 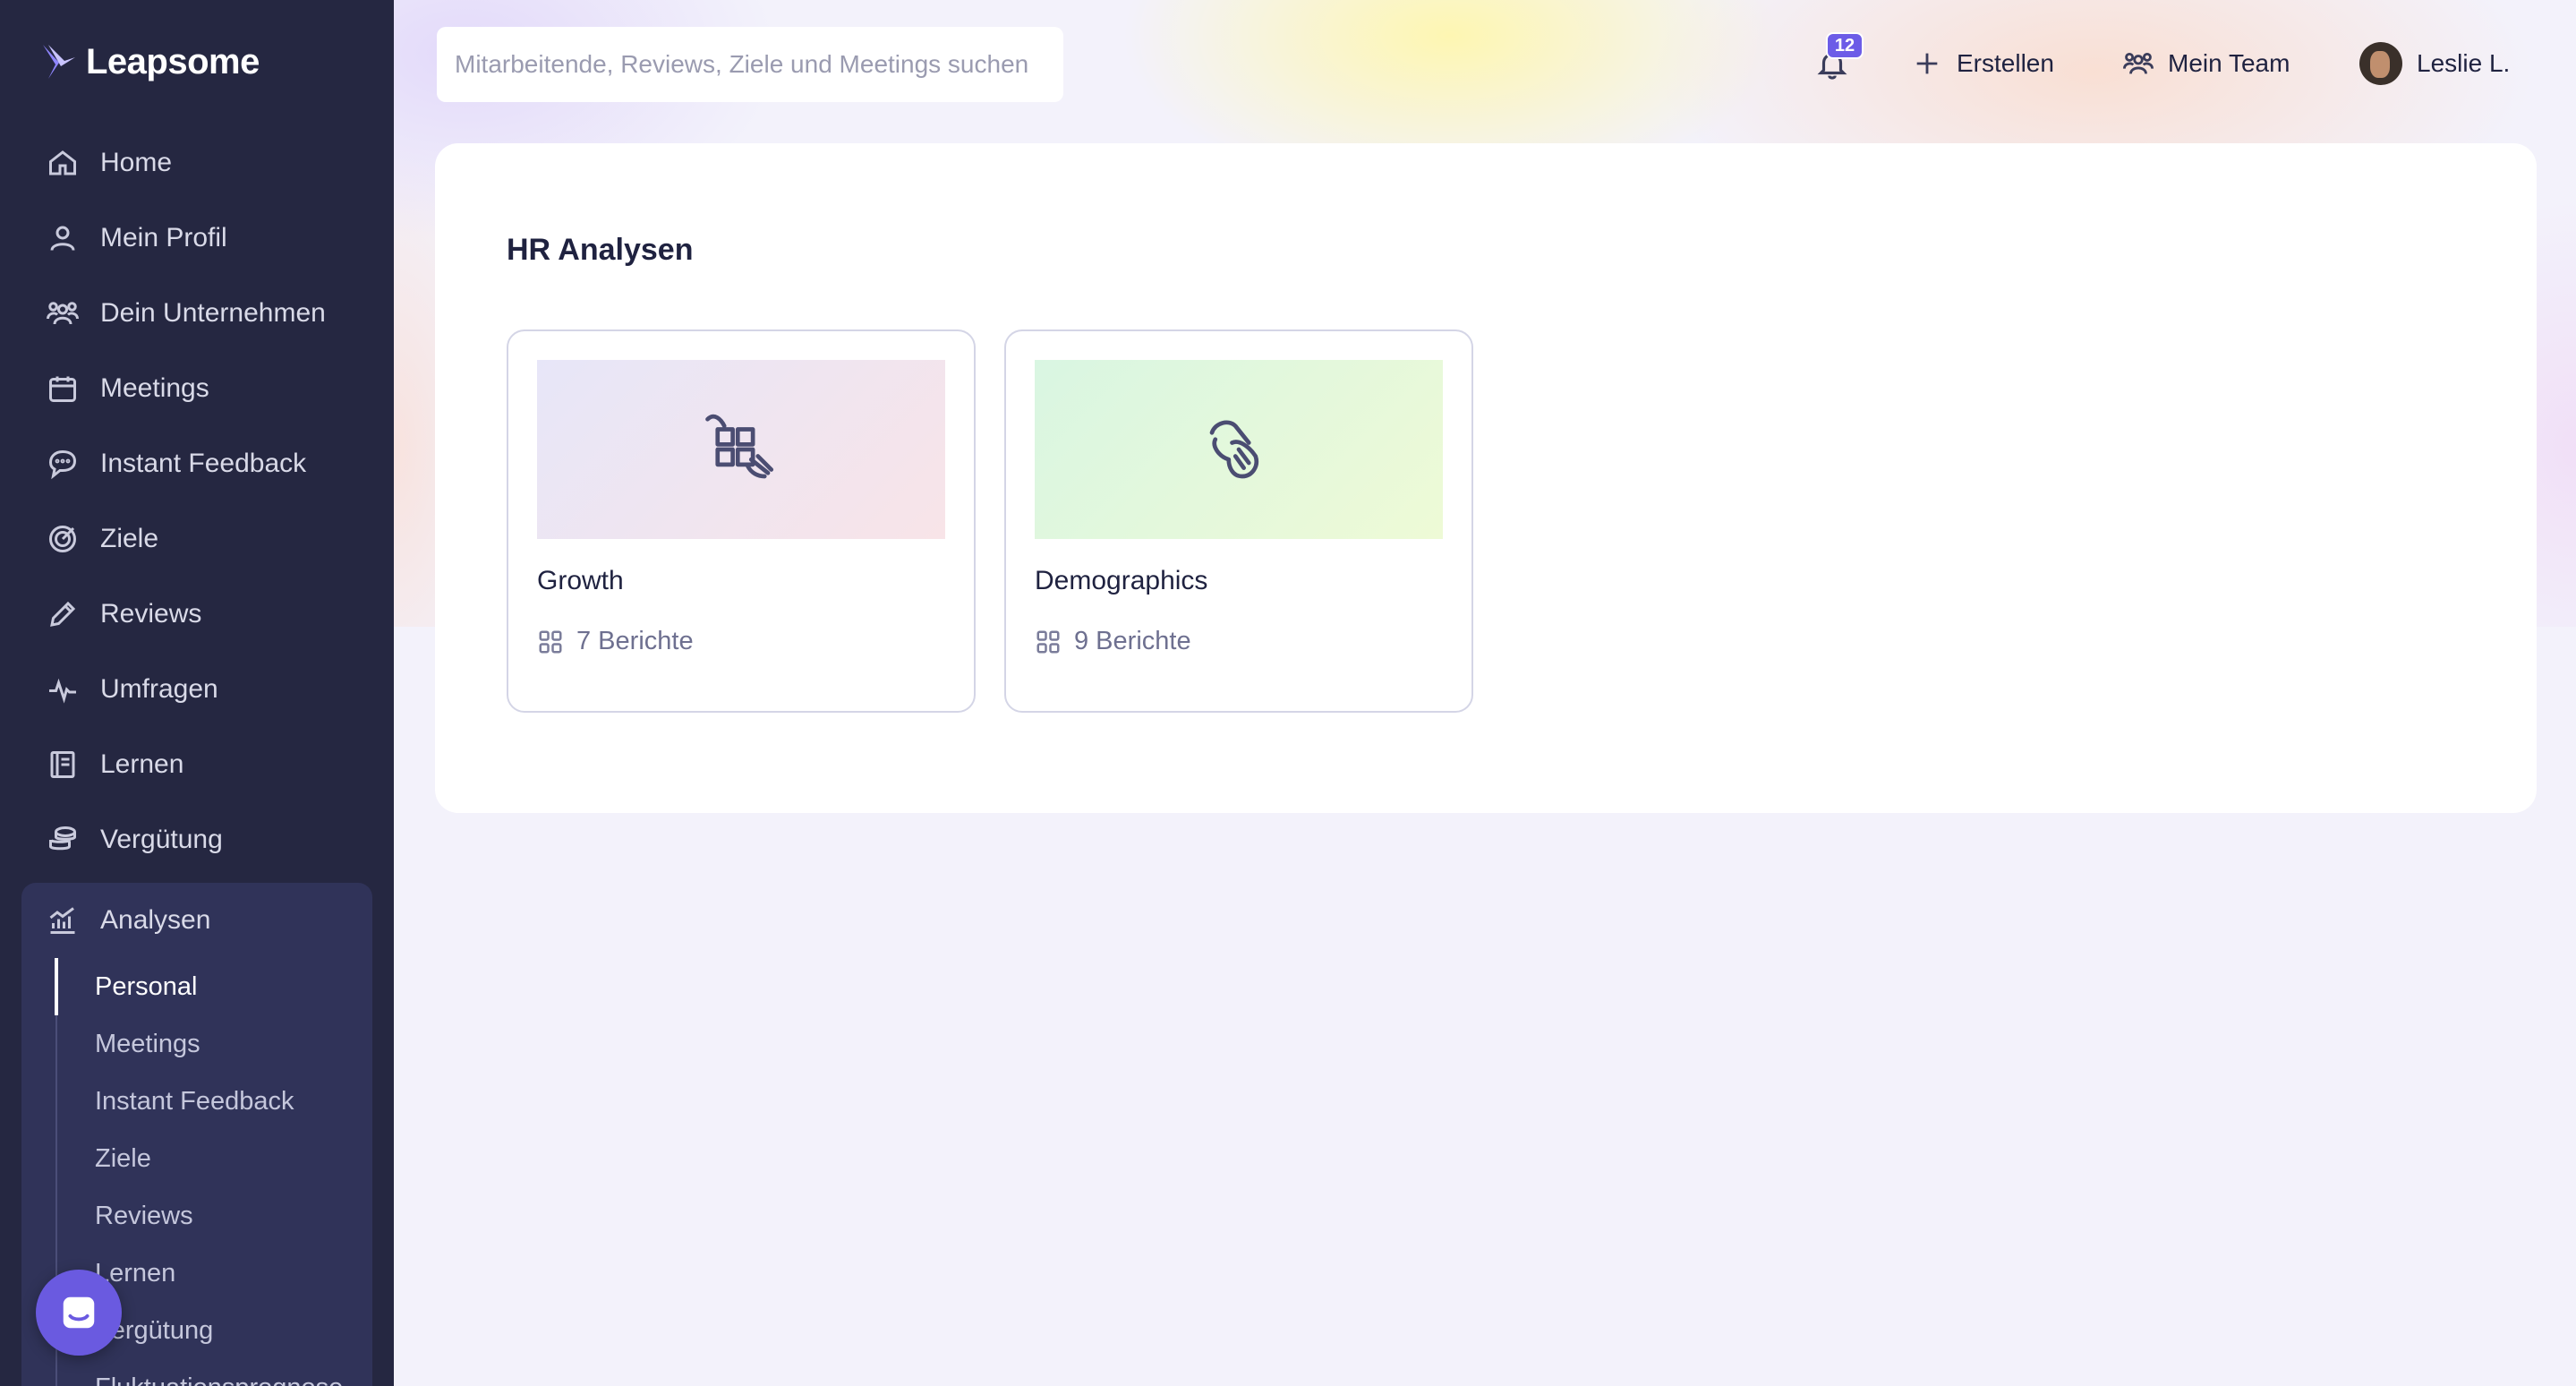 What do you see at coordinates (1132, 641) in the screenshot?
I see `report-count-label: 9 Berichte` at bounding box center [1132, 641].